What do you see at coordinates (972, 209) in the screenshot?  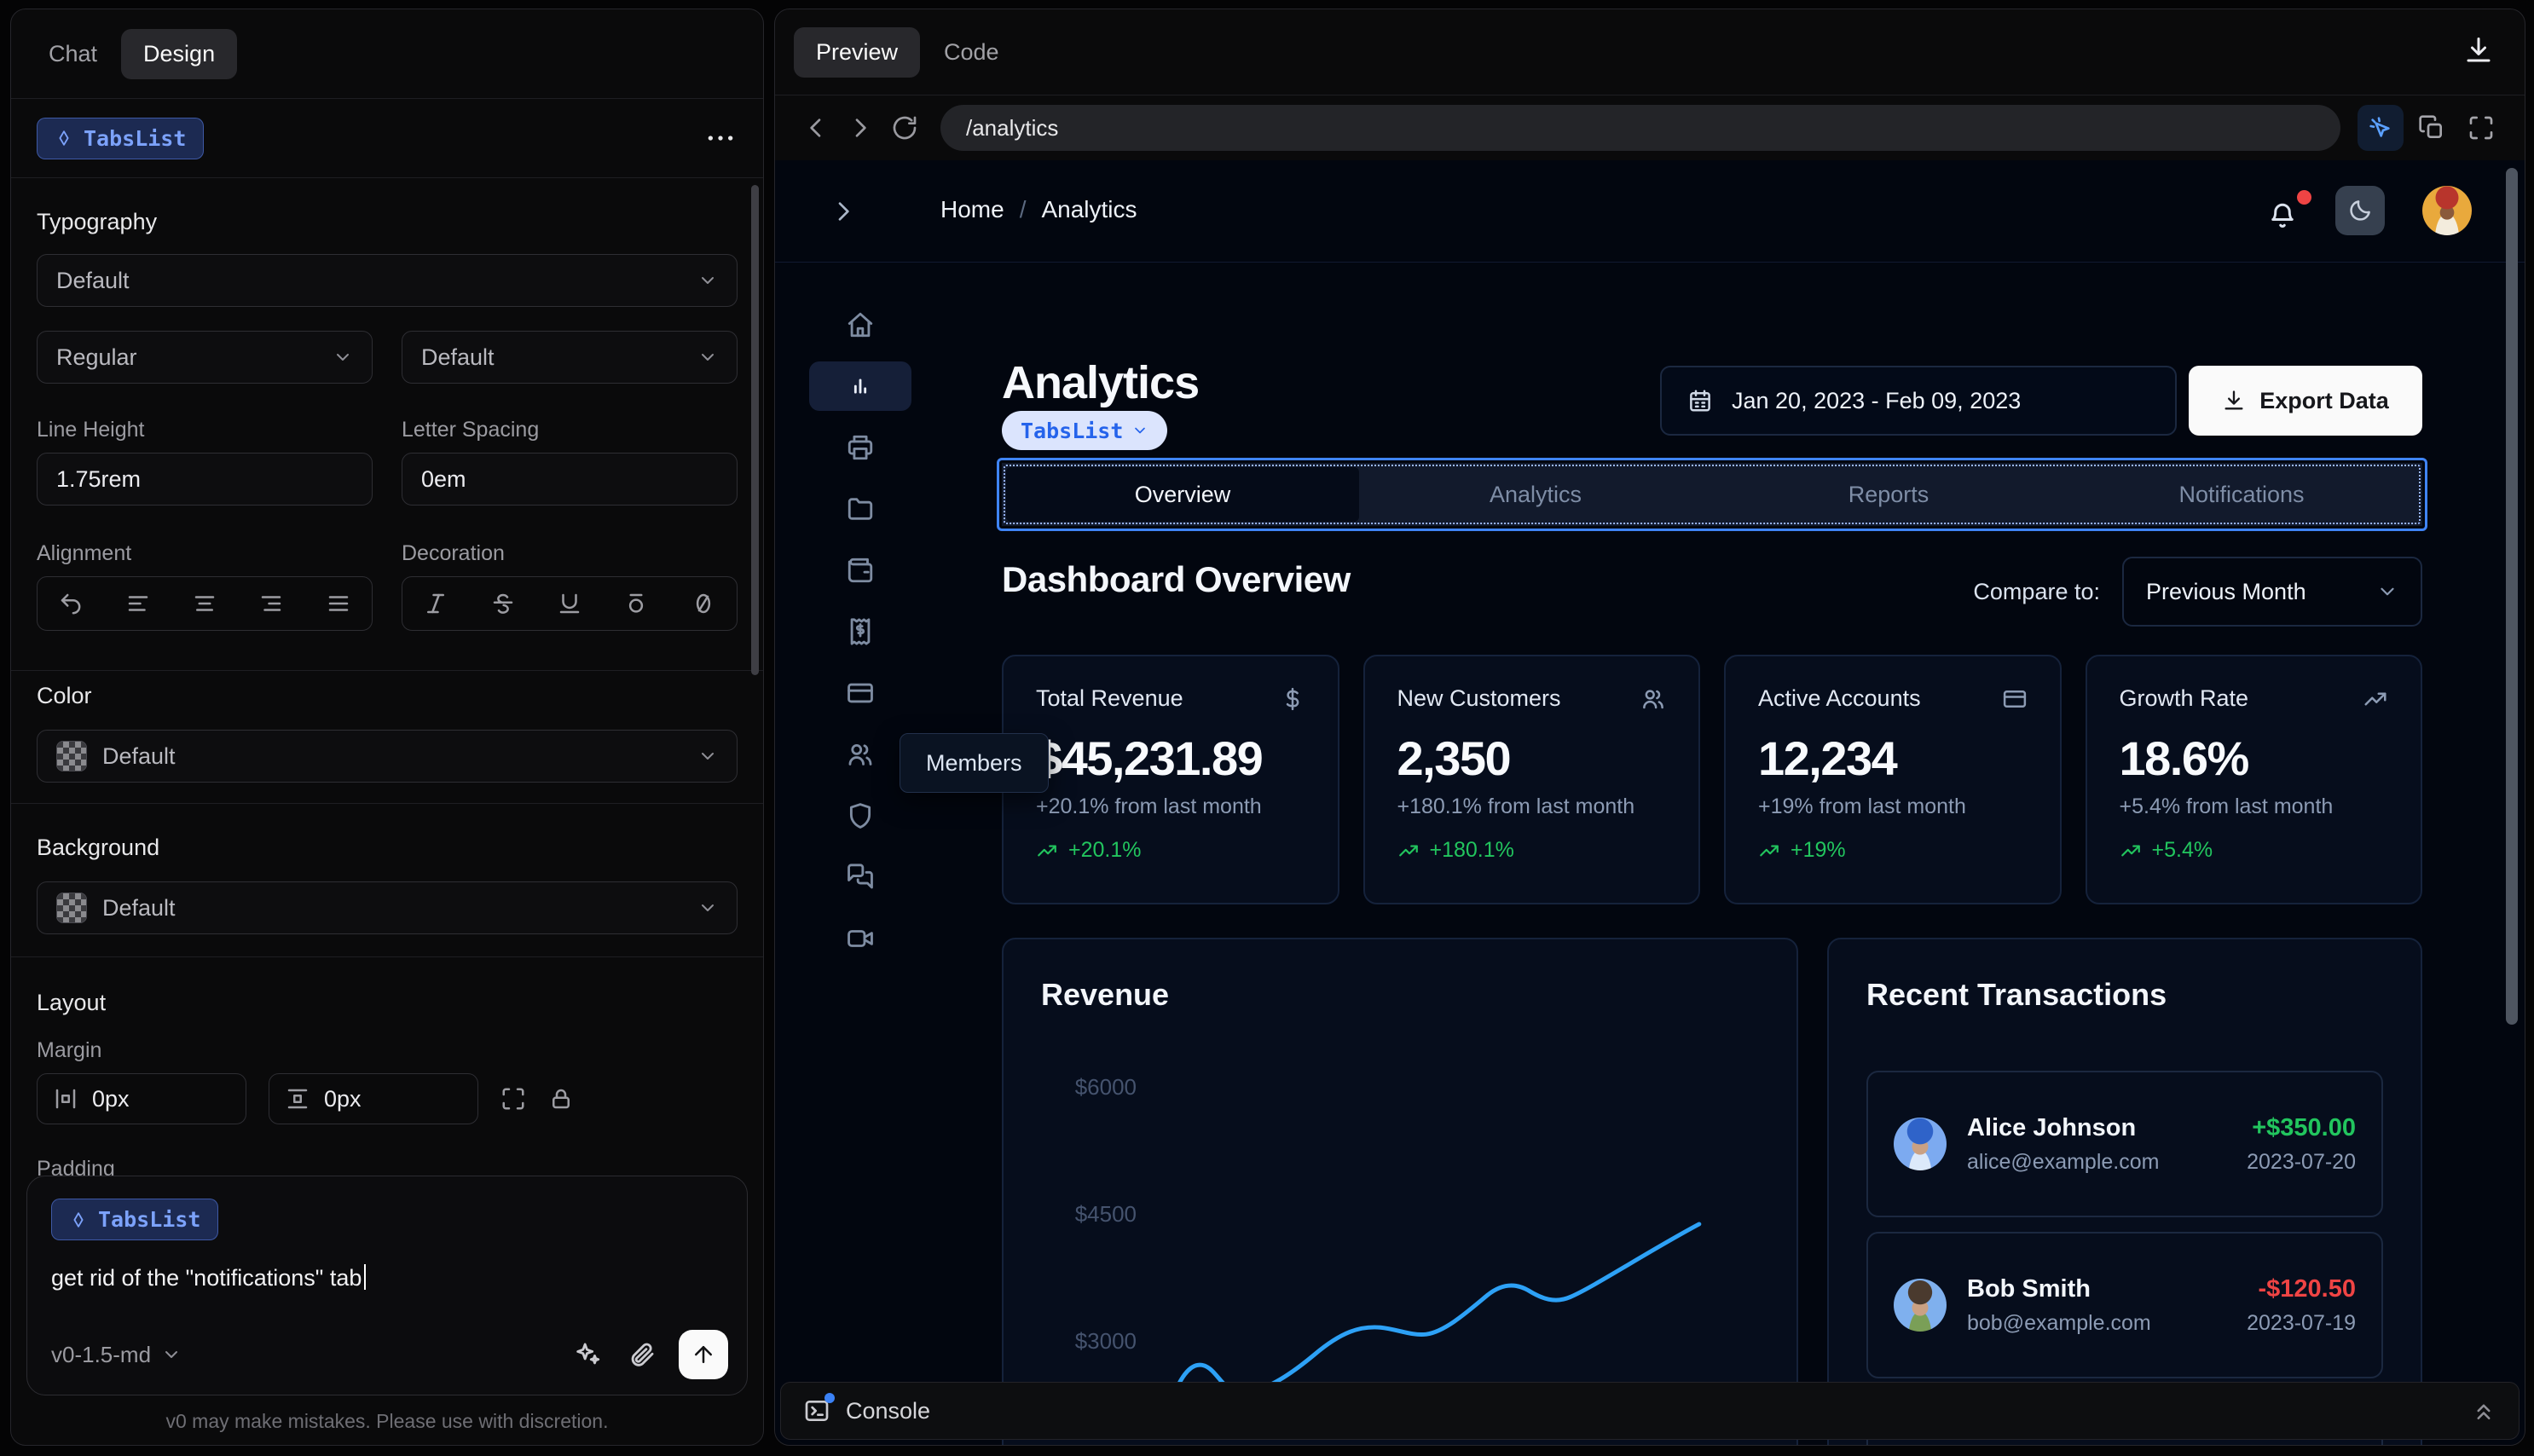 I see `breadcrumb-home: Home` at bounding box center [972, 209].